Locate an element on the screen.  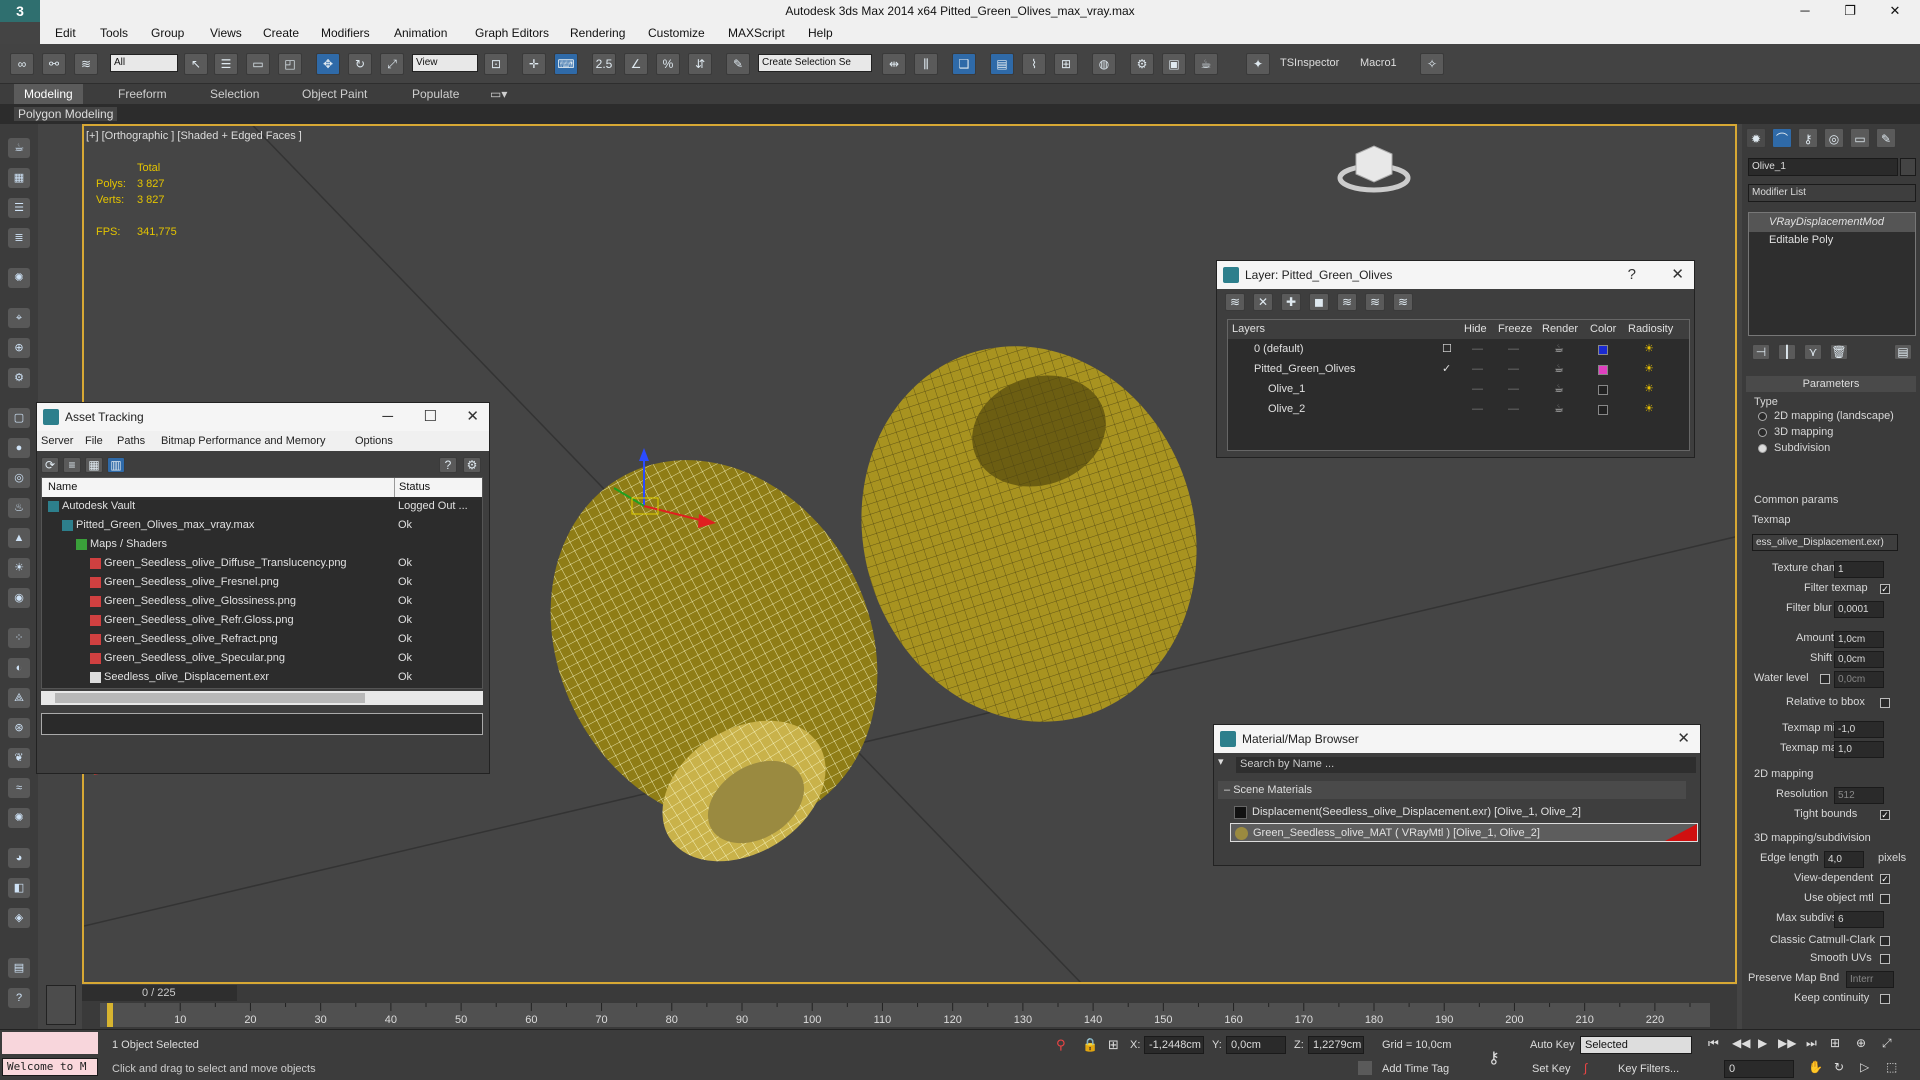
spinner-snap-icon: ⇵ is located at coordinates (700, 64).